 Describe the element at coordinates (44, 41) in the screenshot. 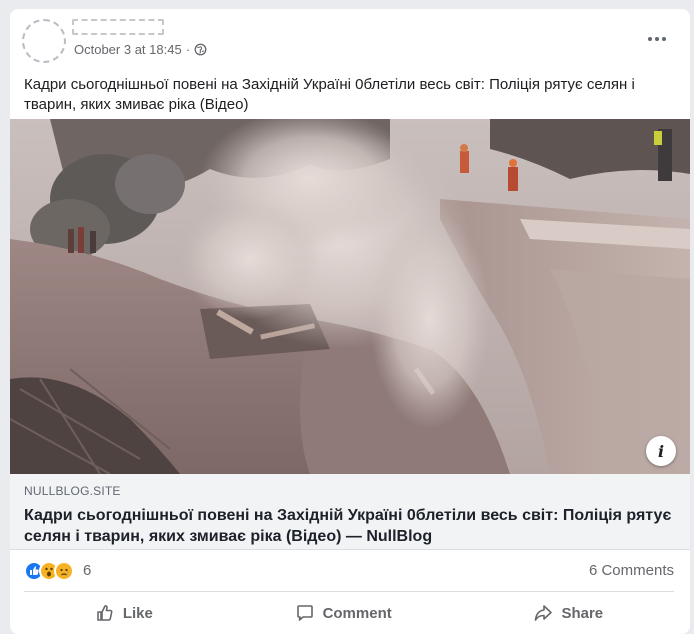

I see `avatar` at that location.